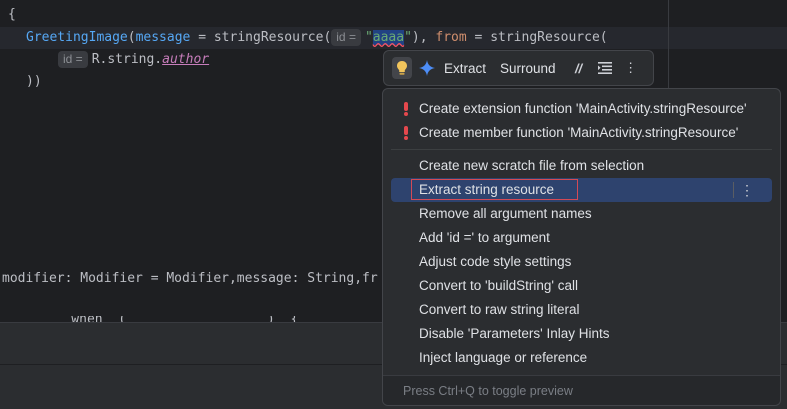 This screenshot has height=409, width=787. I want to click on menu-item-label: Adjust code style settings, so click(495, 261).